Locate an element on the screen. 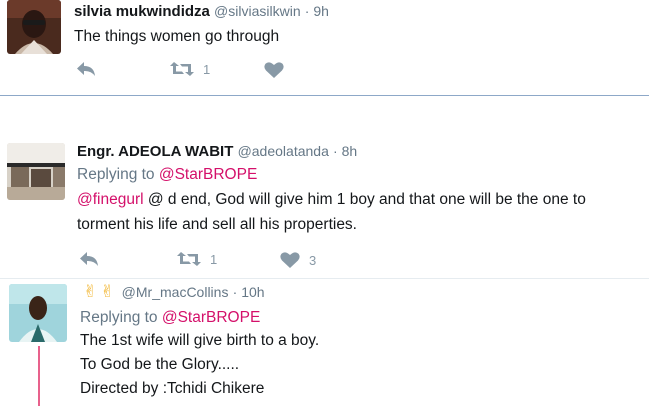 The image size is (649, 406). author-handle: @silviasilkwin is located at coordinates (257, 11).